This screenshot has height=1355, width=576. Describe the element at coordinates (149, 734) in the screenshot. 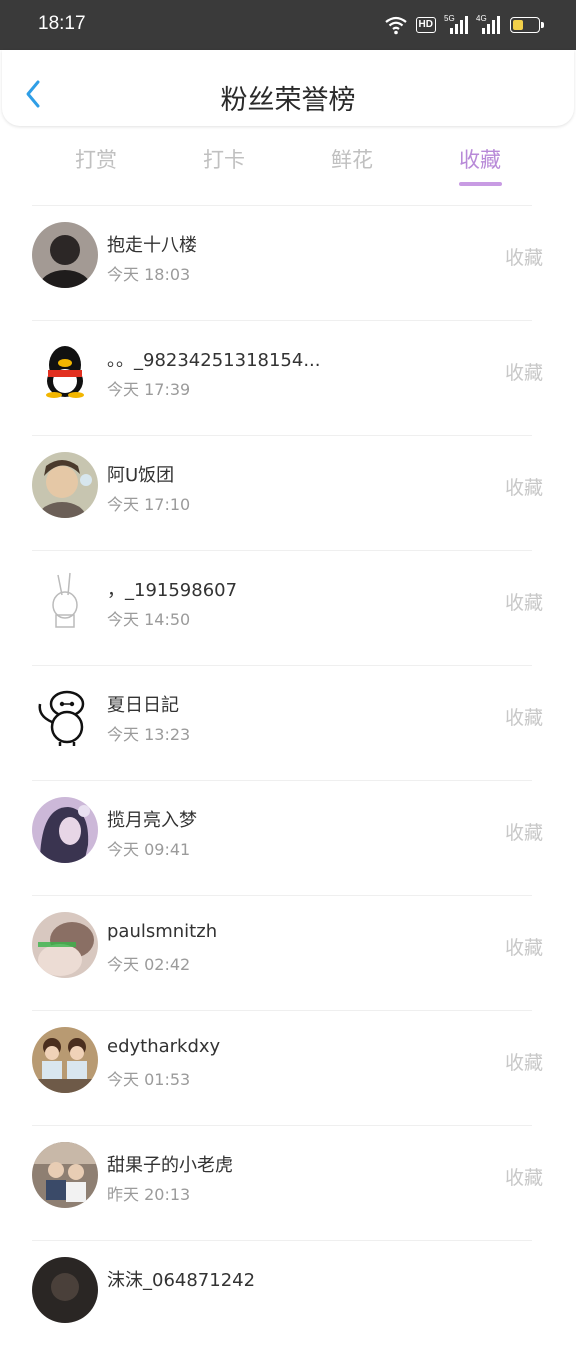

I see `fan-time: 今天 13:23` at that location.